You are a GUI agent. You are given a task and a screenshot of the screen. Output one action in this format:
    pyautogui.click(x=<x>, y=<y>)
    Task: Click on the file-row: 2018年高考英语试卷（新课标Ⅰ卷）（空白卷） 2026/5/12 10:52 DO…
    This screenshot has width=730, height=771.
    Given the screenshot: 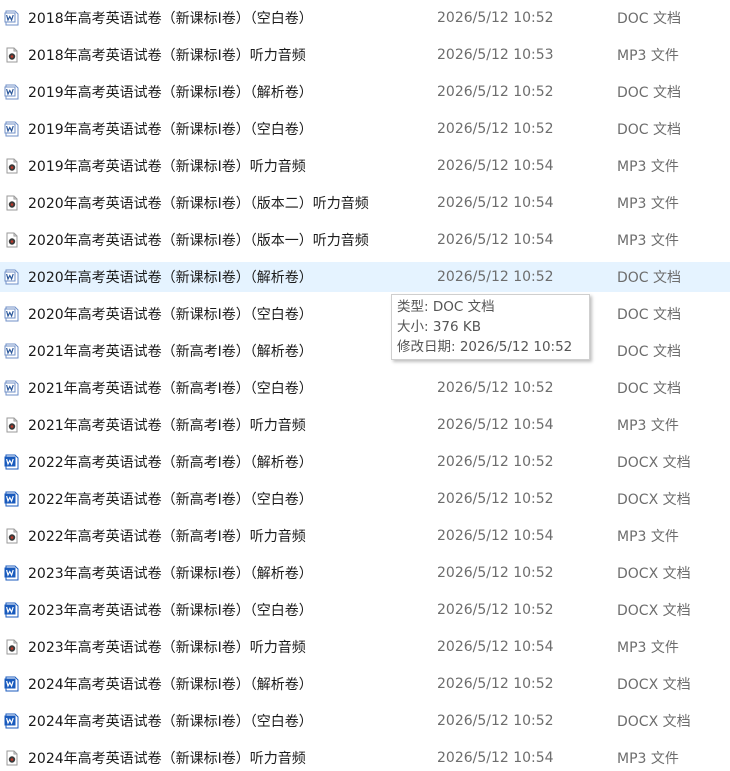 What is the action you would take?
    pyautogui.click(x=365, y=18)
    